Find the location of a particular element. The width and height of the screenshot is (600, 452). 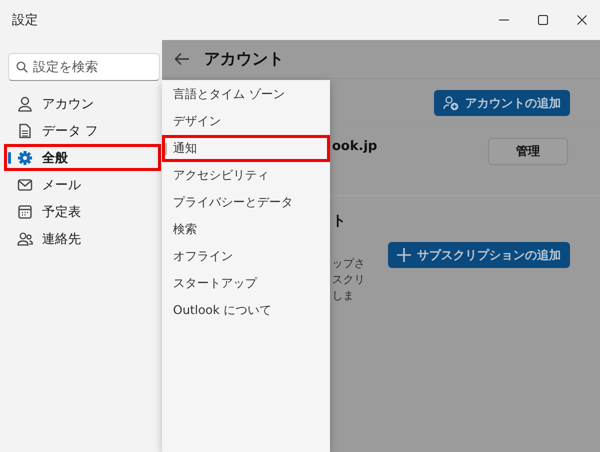

document-icon is located at coordinates (25, 130).